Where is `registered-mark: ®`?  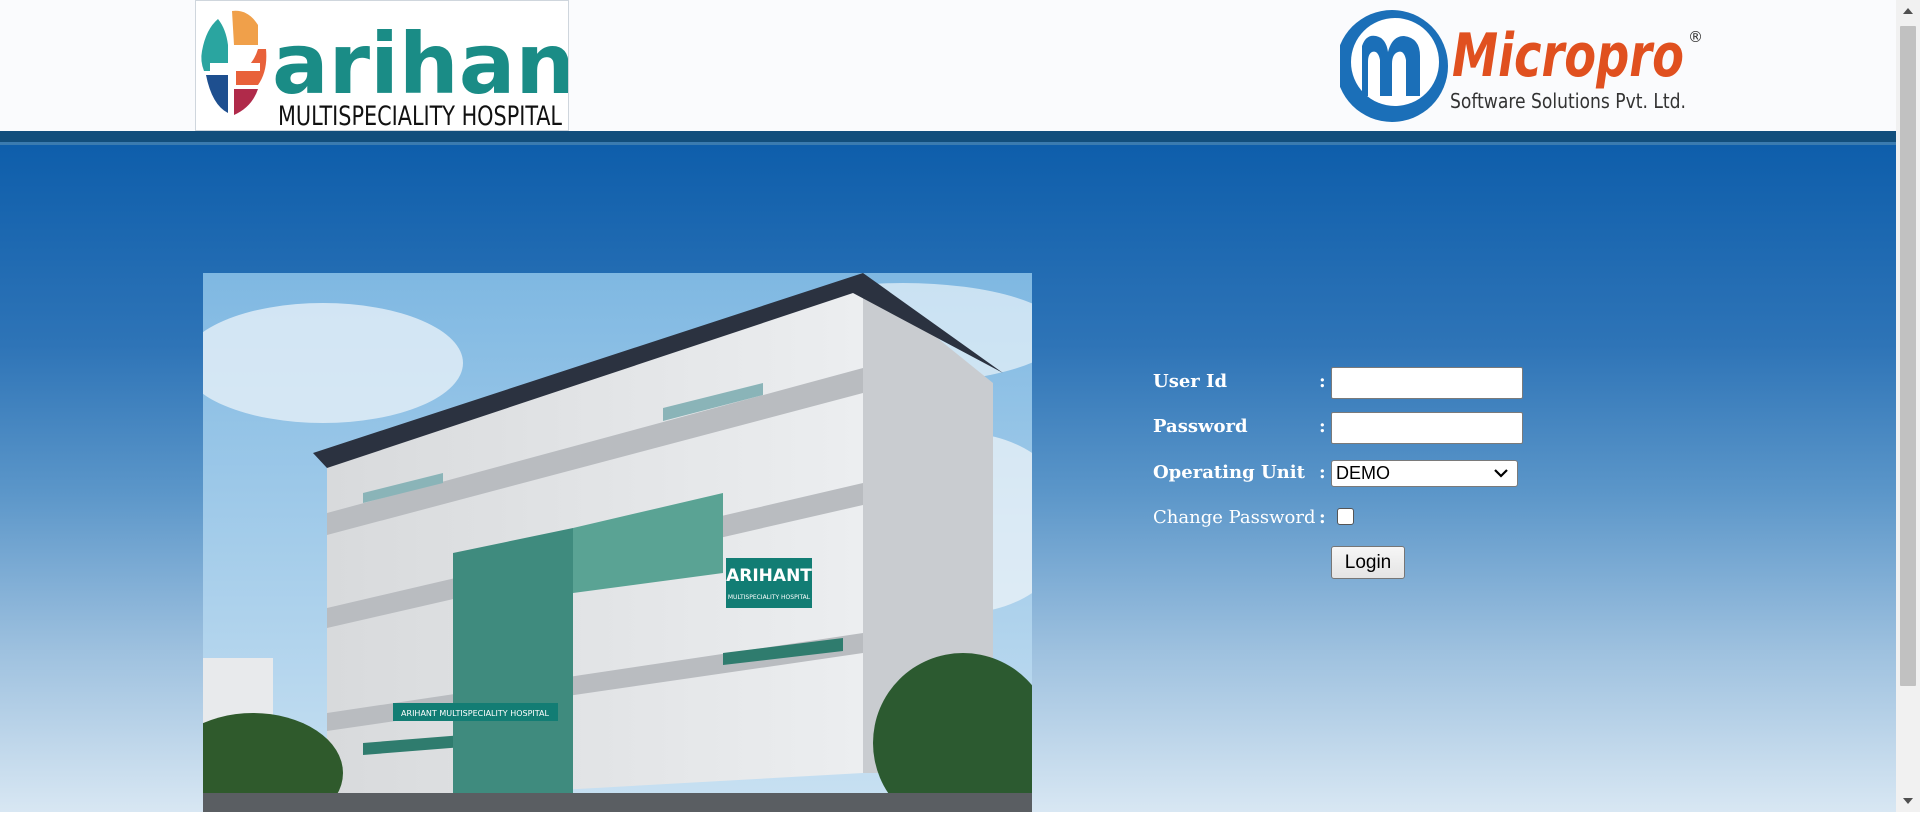 registered-mark: ® is located at coordinates (1695, 37).